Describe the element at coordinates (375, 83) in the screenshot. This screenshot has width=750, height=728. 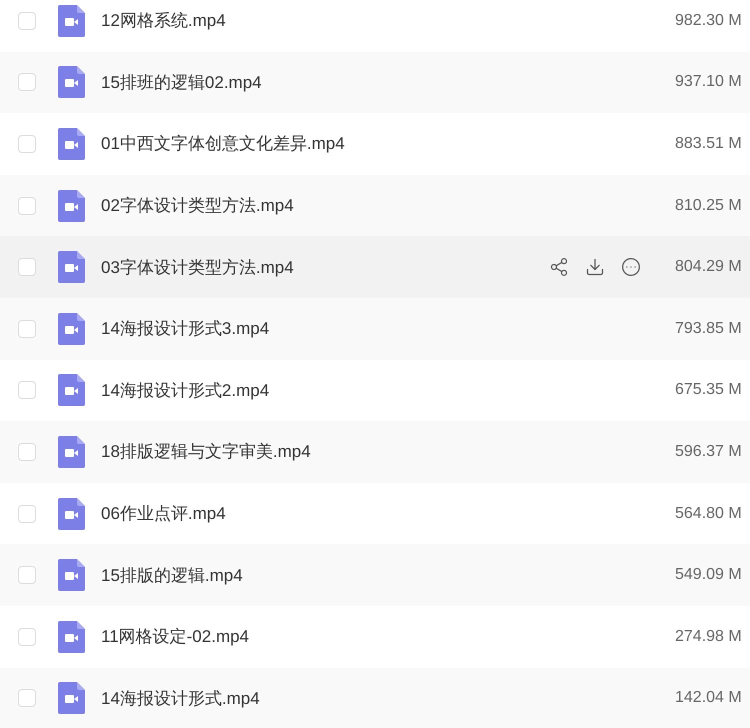
I see `file-row: 15排班的逻辑02.mp4 937.10 M` at that location.